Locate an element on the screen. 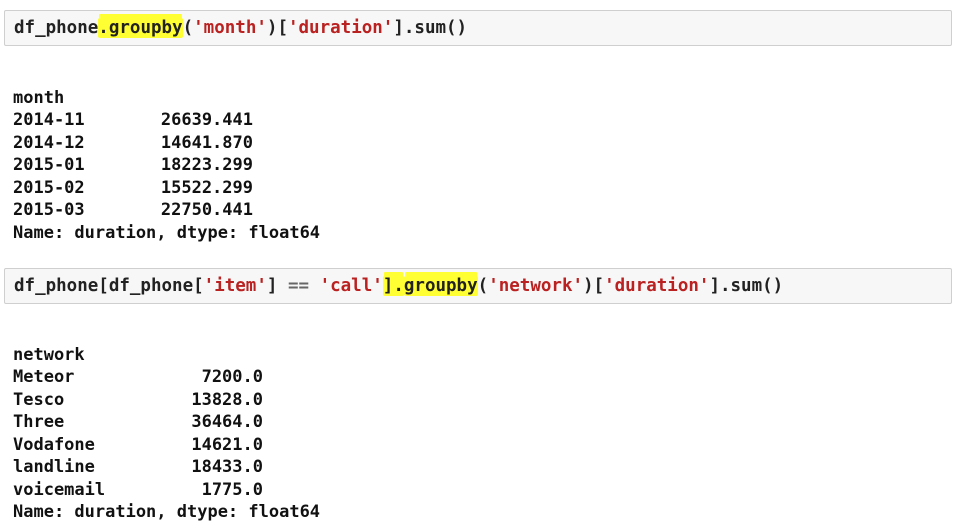 The image size is (955, 532). row-value: 13828.0 is located at coordinates (227, 399).